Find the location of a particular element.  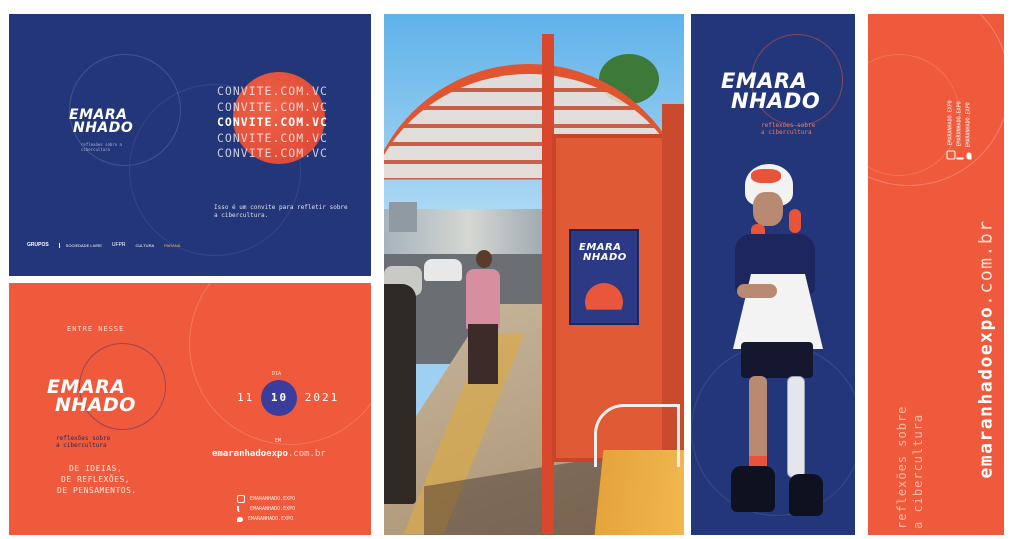

decor-circle is located at coordinates (280, 364).